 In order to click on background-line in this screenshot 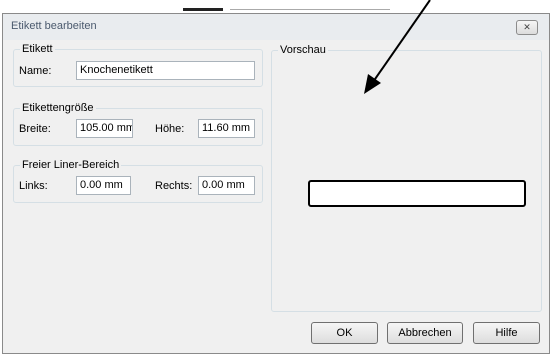, I will do `click(310, 9)`.